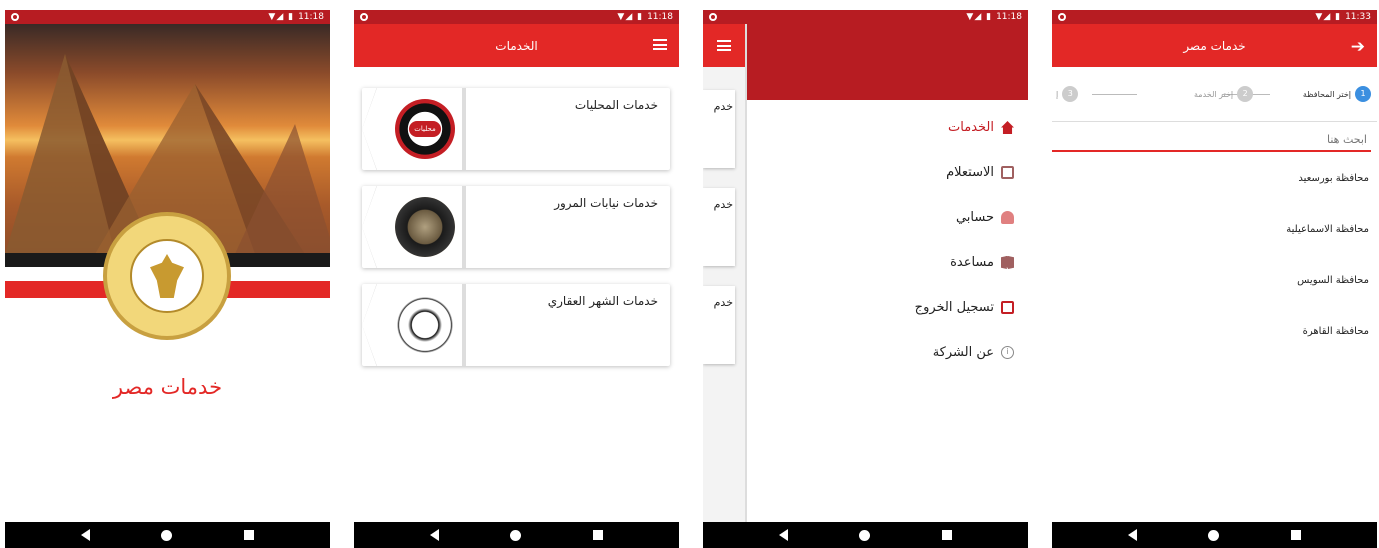  I want to click on book-icon, so click(1007, 262).